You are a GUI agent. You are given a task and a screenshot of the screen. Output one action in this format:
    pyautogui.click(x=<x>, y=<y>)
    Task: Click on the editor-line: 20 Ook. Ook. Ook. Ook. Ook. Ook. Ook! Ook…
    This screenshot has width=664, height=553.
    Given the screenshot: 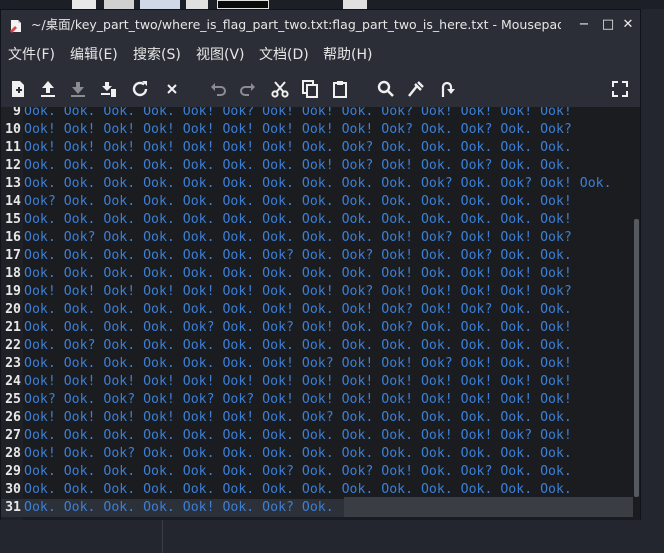 What is the action you would take?
    pyautogui.click(x=317, y=310)
    